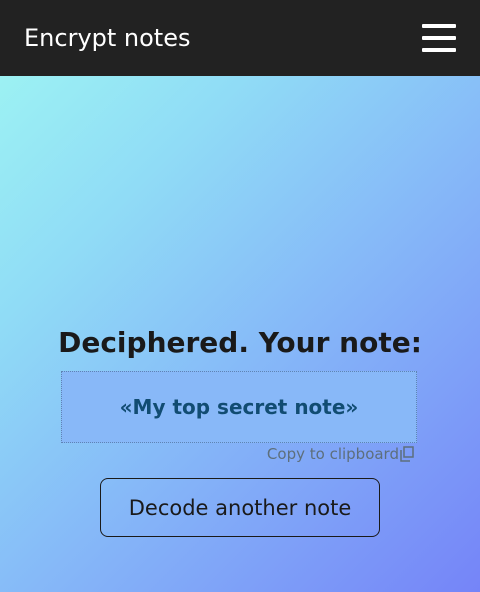 The height and width of the screenshot is (592, 480). What do you see at coordinates (240, 507) in the screenshot?
I see `decode-another-note-button: Decode another note` at bounding box center [240, 507].